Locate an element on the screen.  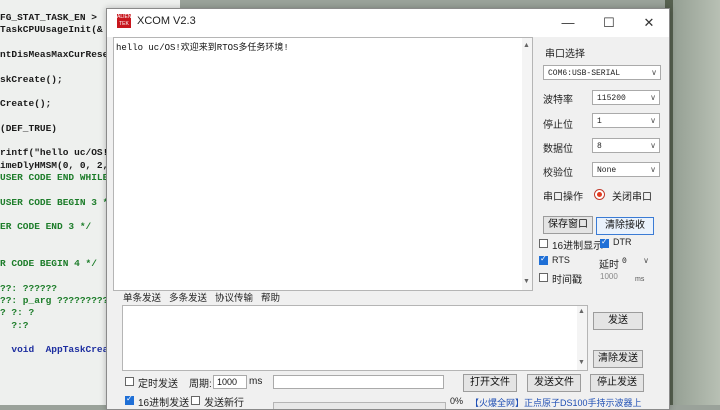
code-line: imeDlyHMSM(0, 0, 2, is located at coordinates (54, 165).